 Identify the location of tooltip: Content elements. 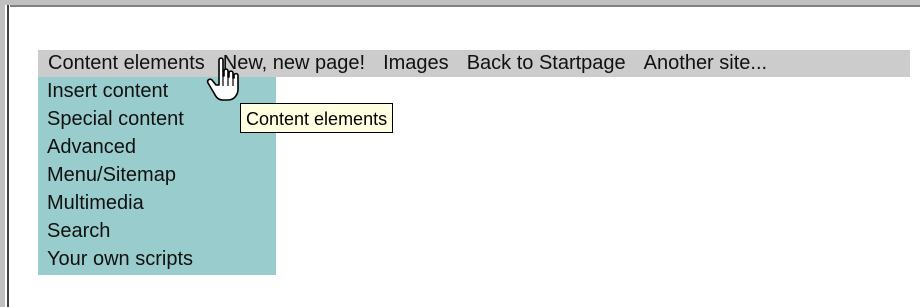
(317, 118).